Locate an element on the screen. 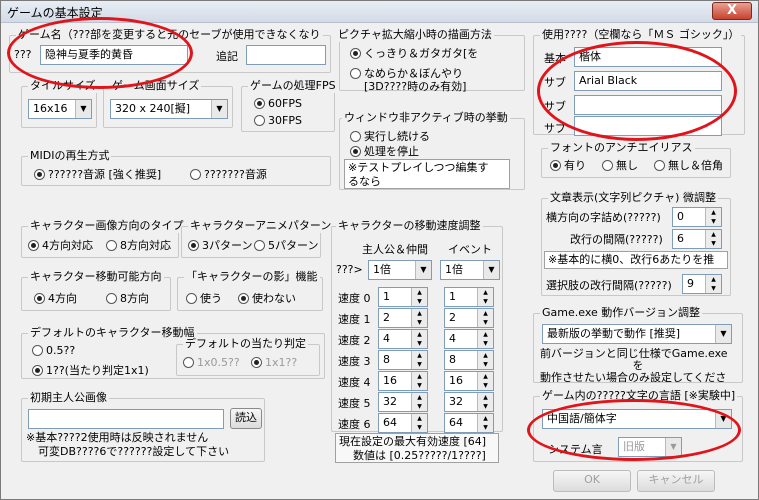  char-move-opt2: 8方向 is located at coordinates (127, 298).